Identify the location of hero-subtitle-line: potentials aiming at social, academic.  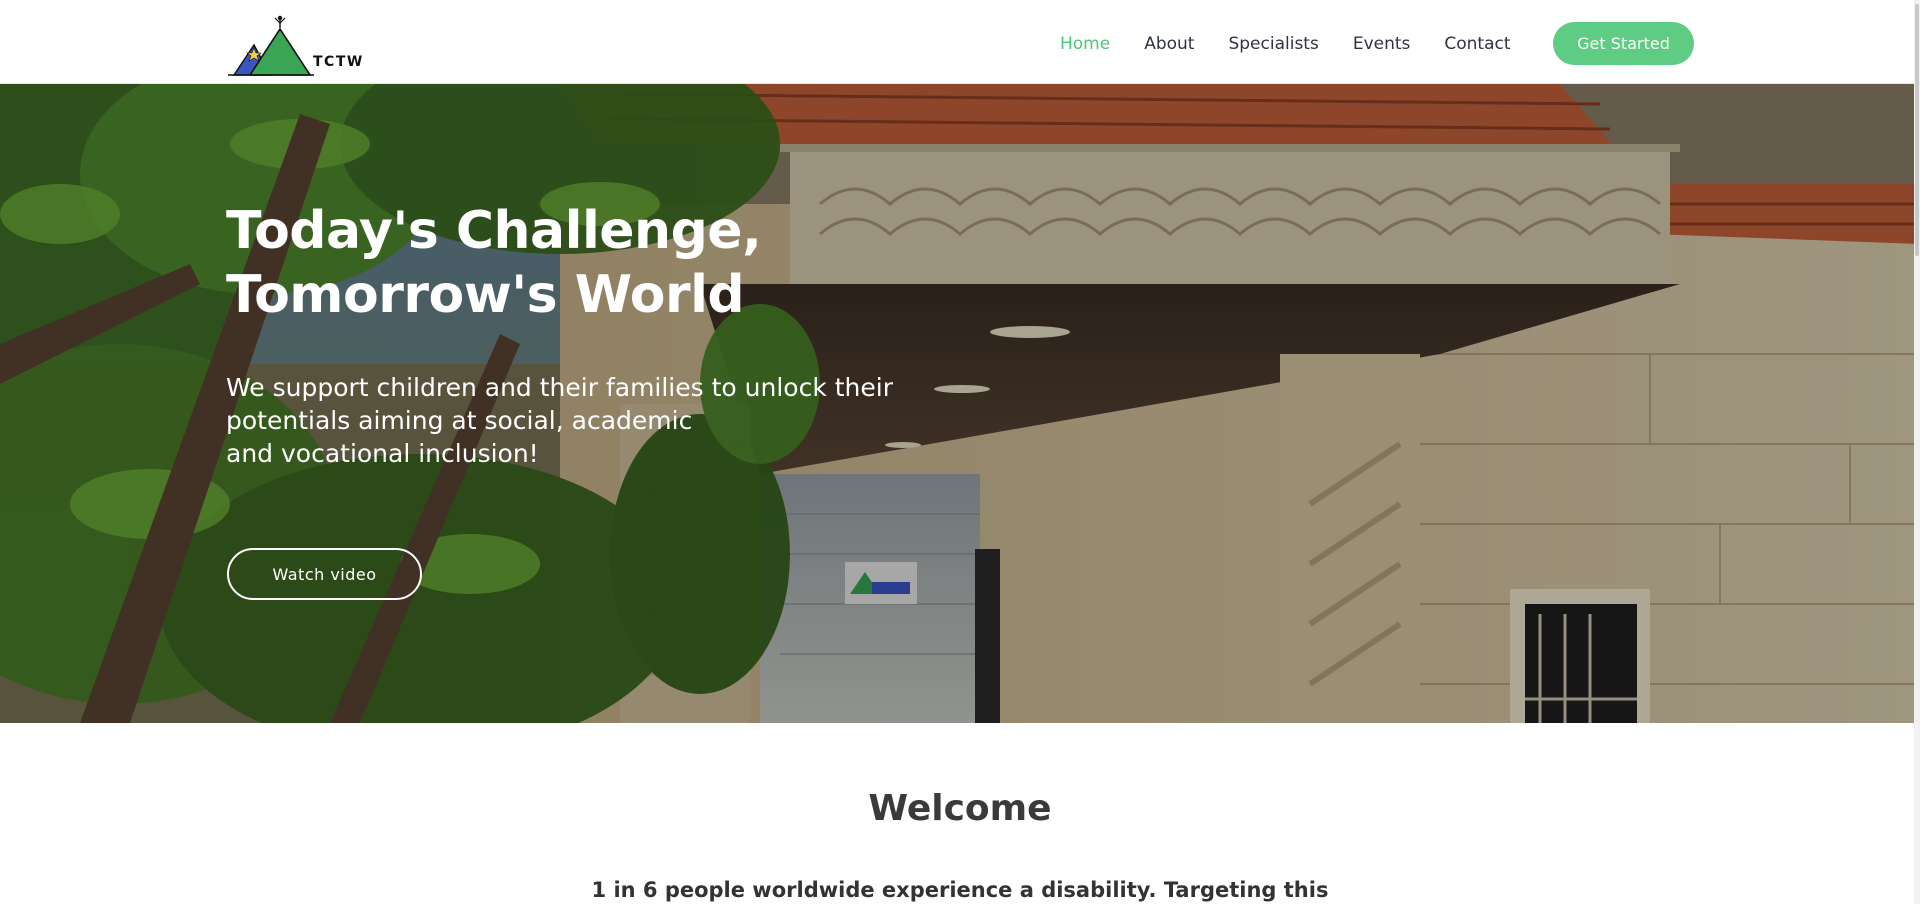
(459, 420).